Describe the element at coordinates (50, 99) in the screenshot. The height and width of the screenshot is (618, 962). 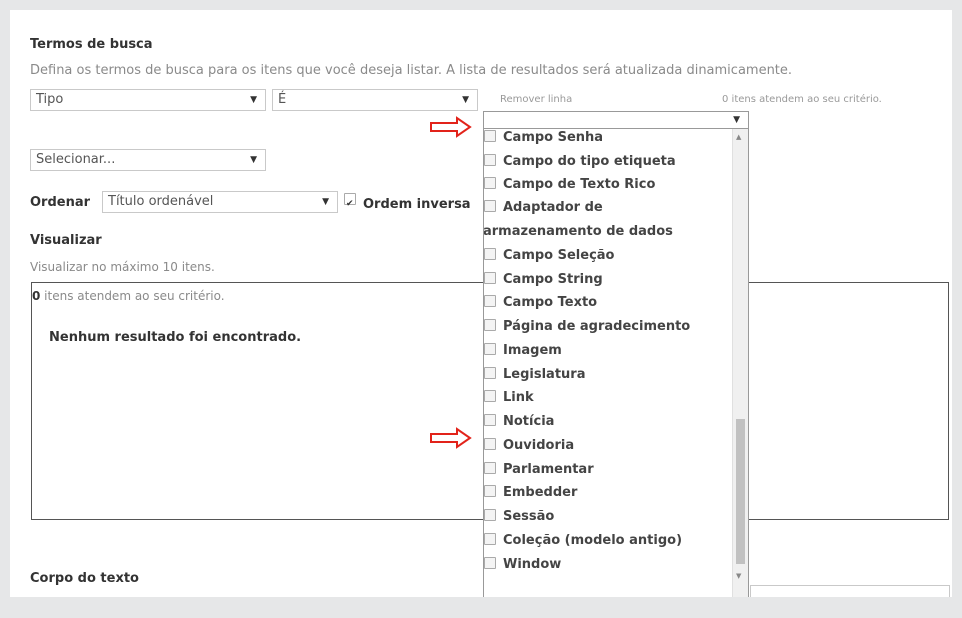
I see `field-select-value: Tipo` at that location.